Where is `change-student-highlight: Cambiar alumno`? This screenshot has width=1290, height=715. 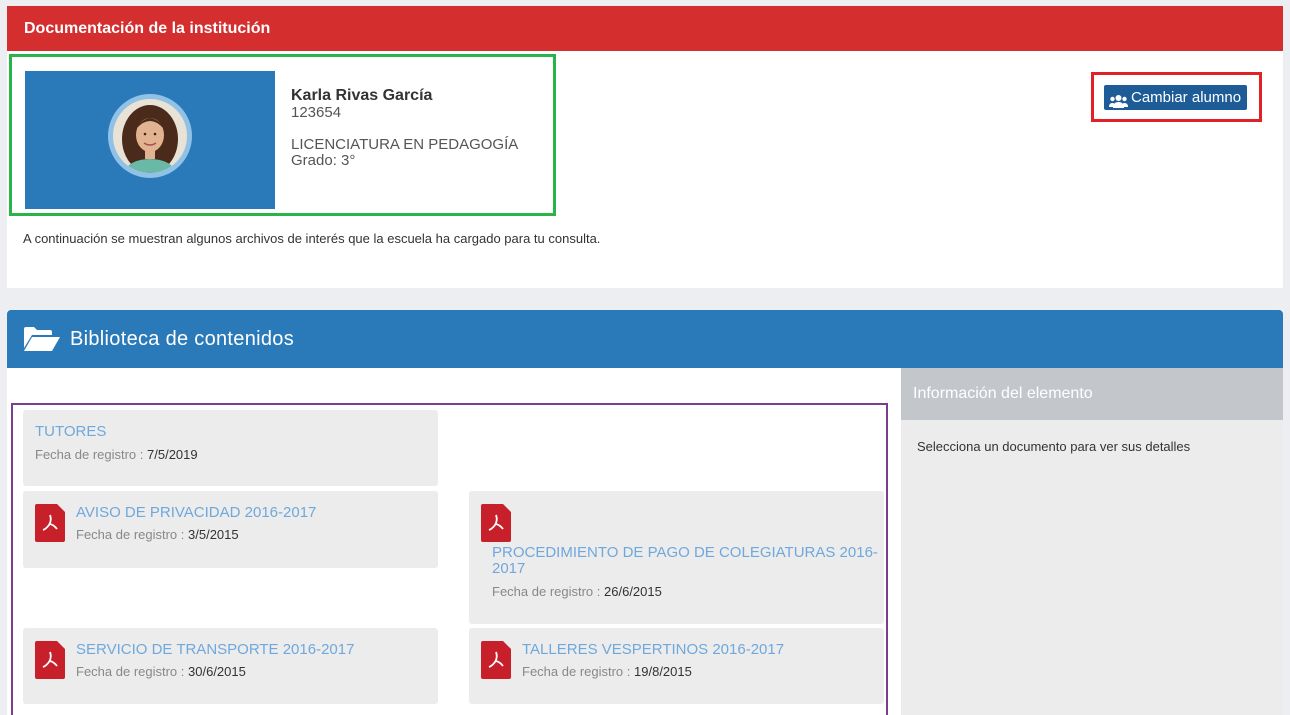 change-student-highlight: Cambiar alumno is located at coordinates (1176, 97).